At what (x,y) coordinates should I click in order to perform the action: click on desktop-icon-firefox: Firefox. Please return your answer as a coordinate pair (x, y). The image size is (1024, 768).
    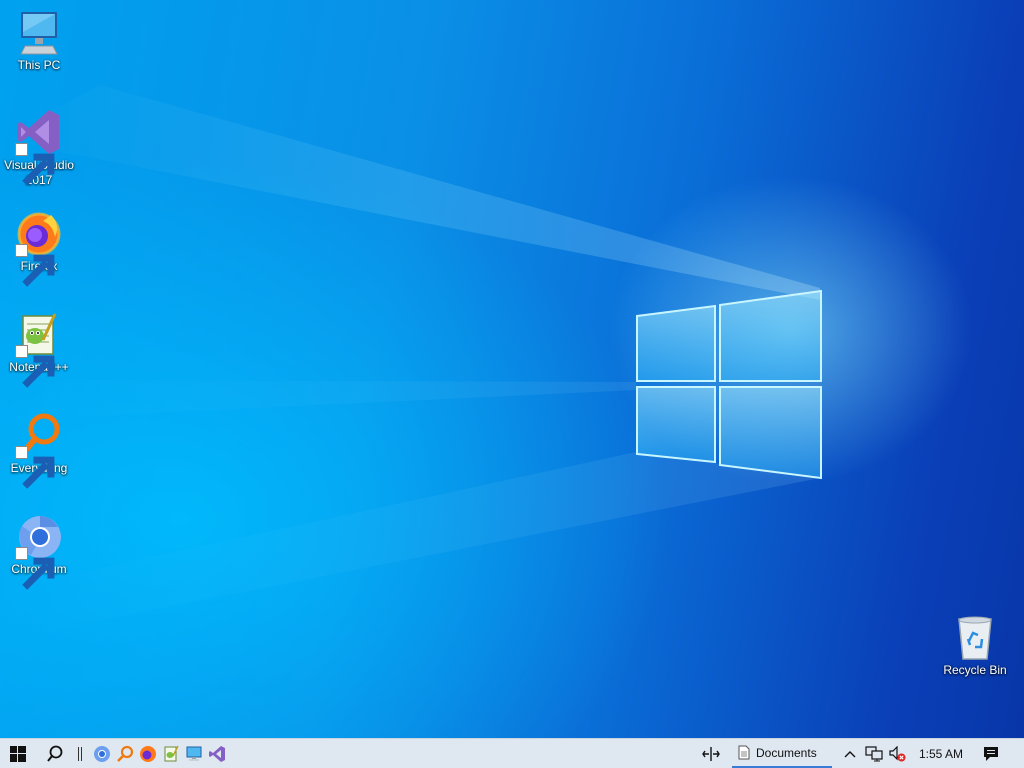
    Looking at the image, I should click on (39, 248).